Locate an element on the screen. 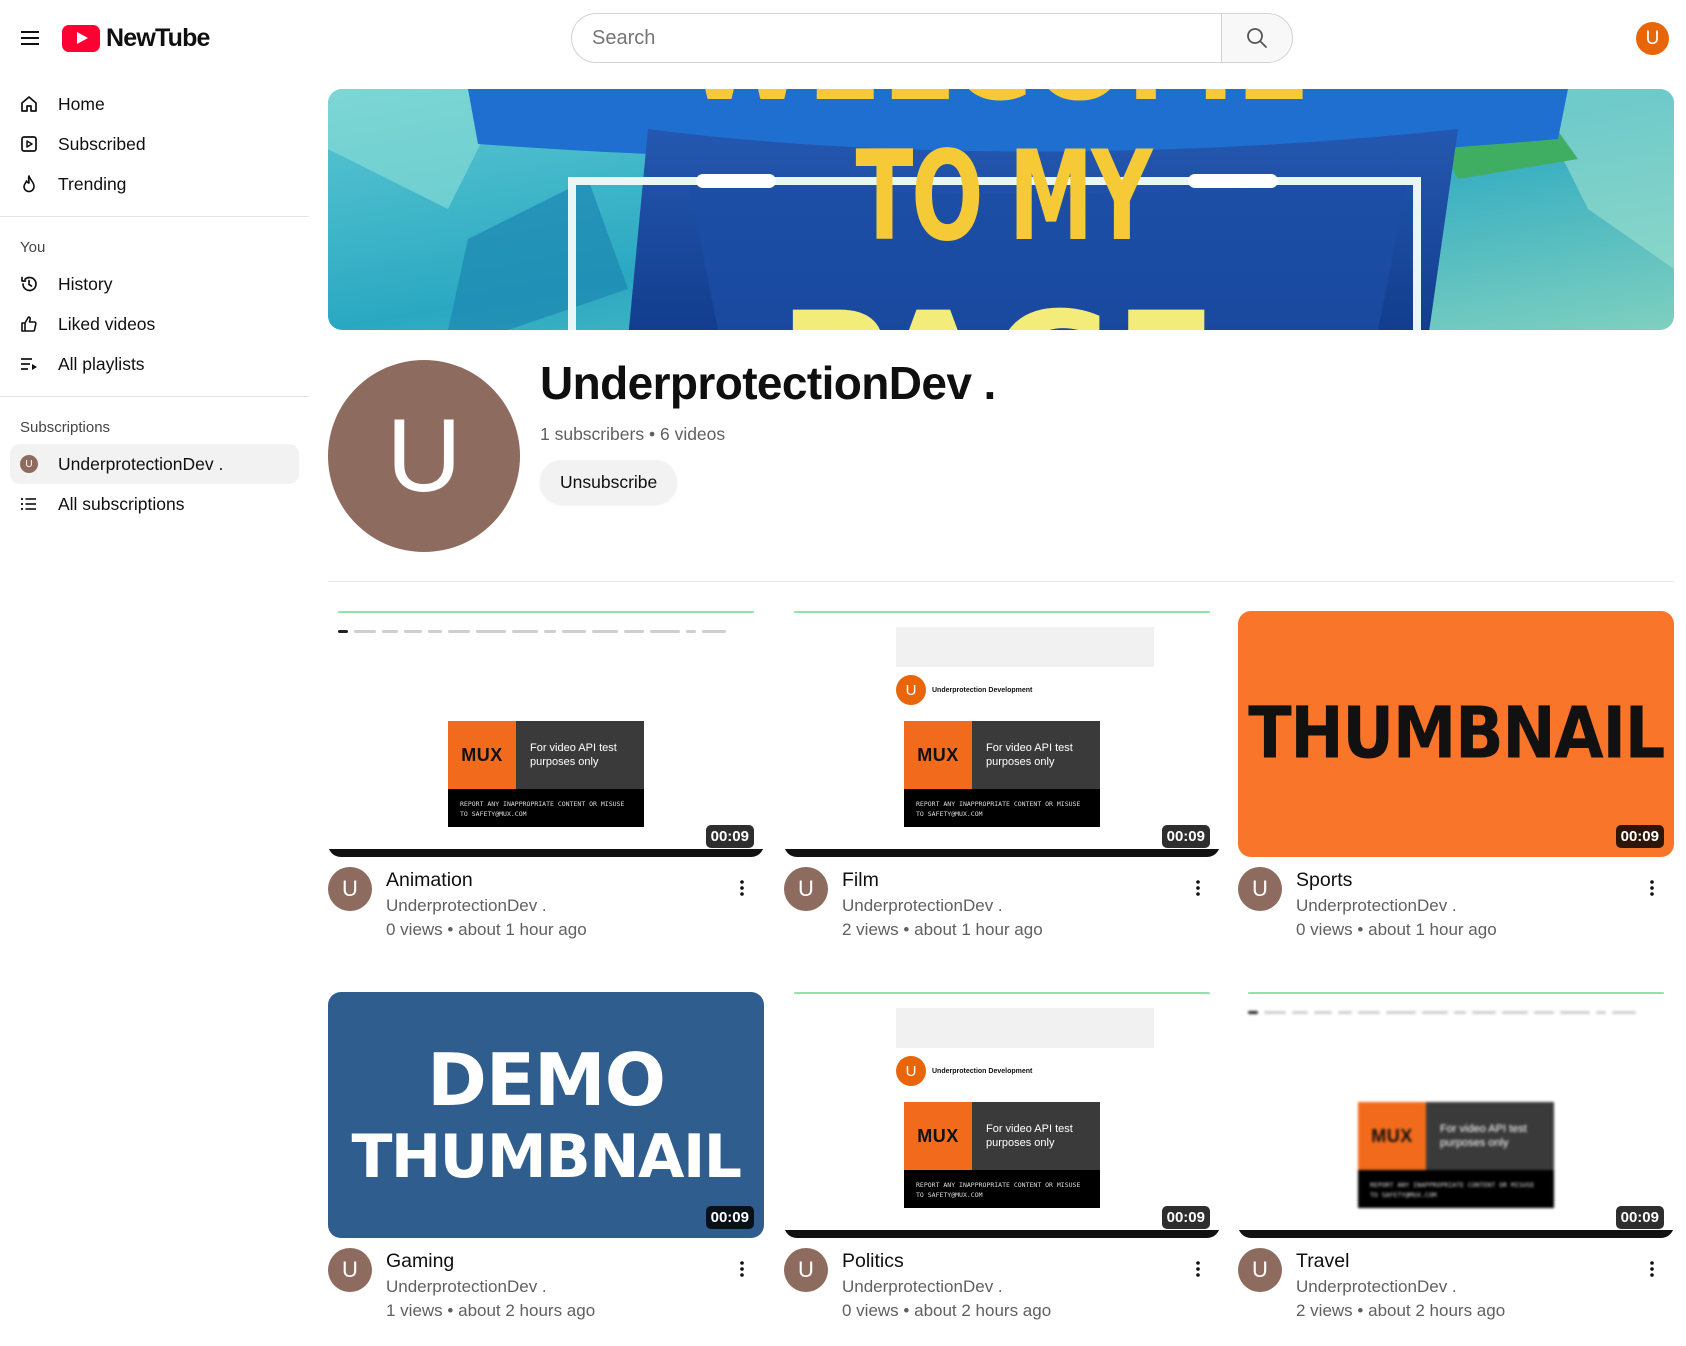  sidebar-item-label: Trending is located at coordinates (92, 183).